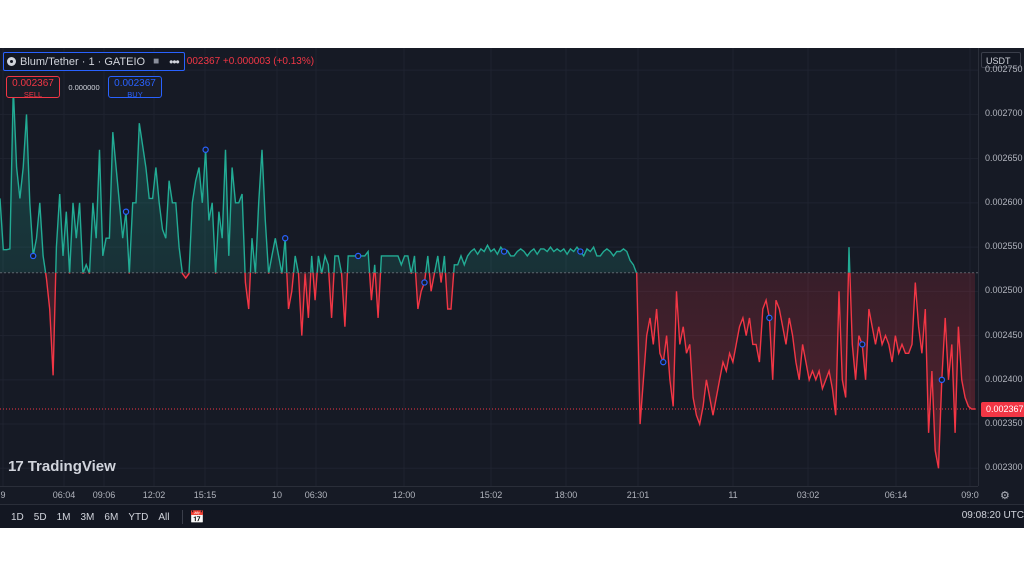 This screenshot has width=1024, height=576. What do you see at coordinates (970, 495) in the screenshot?
I see `time-tick-label: 09:0` at bounding box center [970, 495].